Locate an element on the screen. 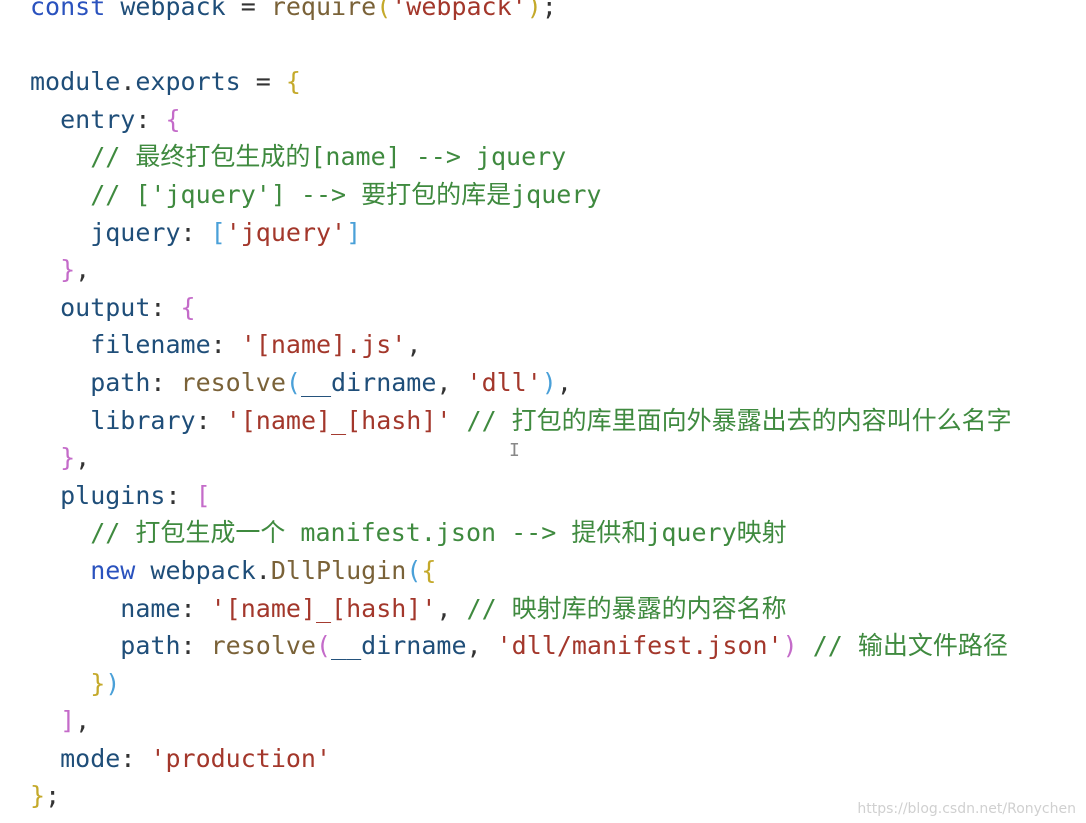 This screenshot has width=1086, height=823. code-token: // 打包的库里面向外暴露出去的内容叫什么名字 is located at coordinates (731, 420).